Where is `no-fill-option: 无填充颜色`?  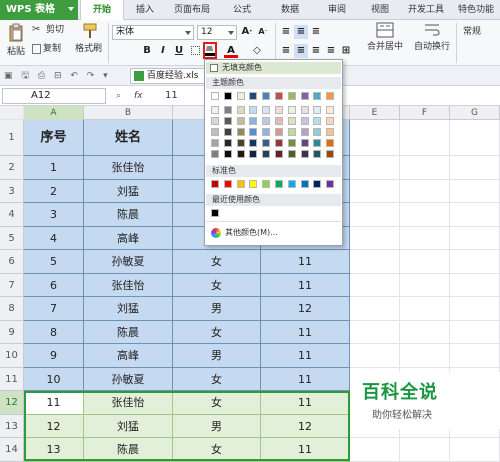
no-fill-option: 无填充颜色 is located at coordinates (273, 68).